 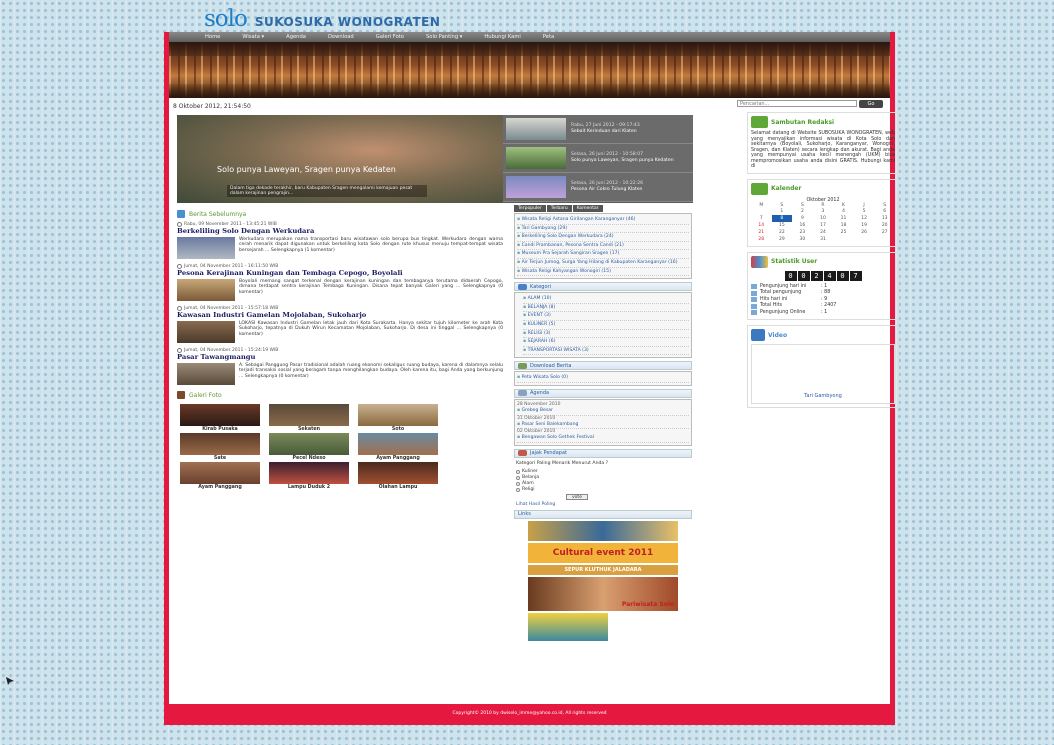 What do you see at coordinates (884, 225) in the screenshot?
I see `calendar-date: 20` at bounding box center [884, 225].